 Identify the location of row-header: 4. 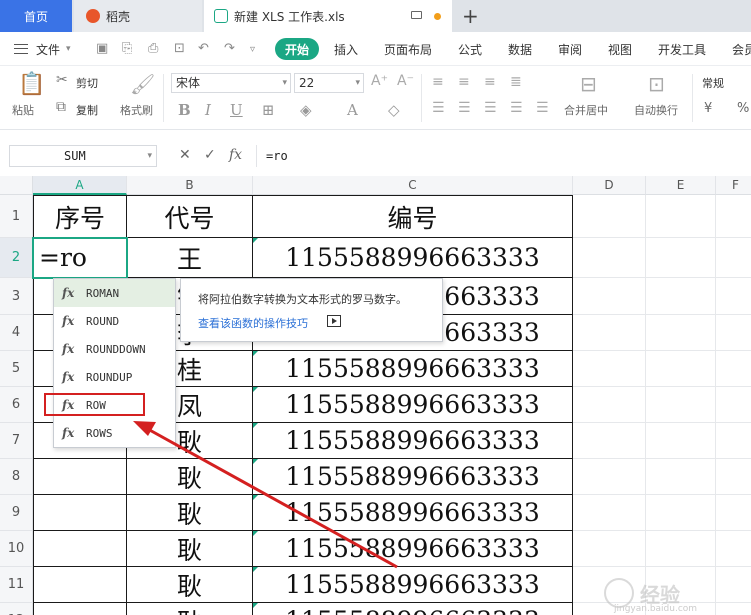
(16, 333).